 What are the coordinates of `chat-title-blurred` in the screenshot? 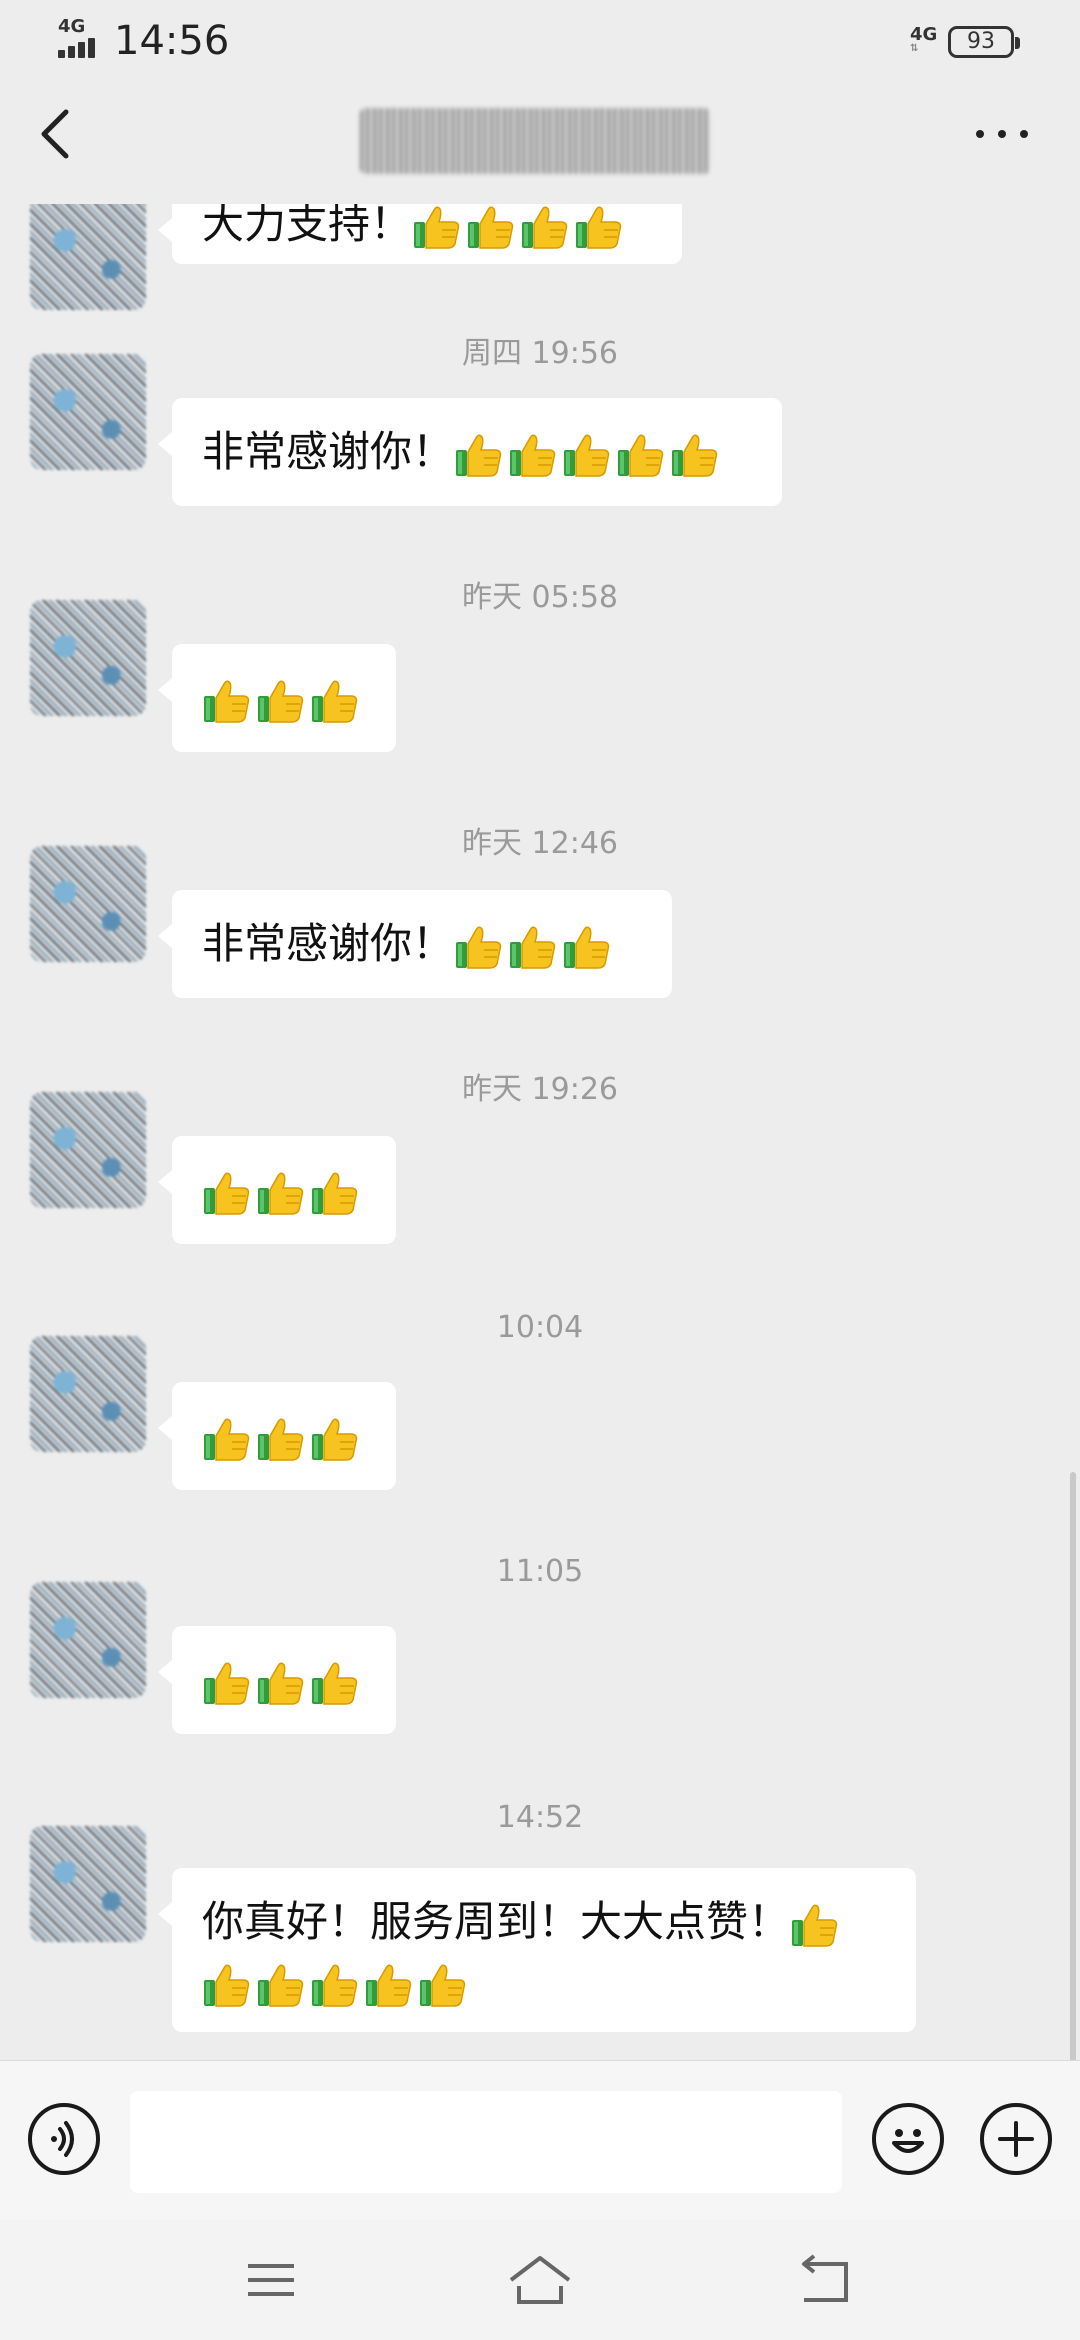 It's located at (535, 141).